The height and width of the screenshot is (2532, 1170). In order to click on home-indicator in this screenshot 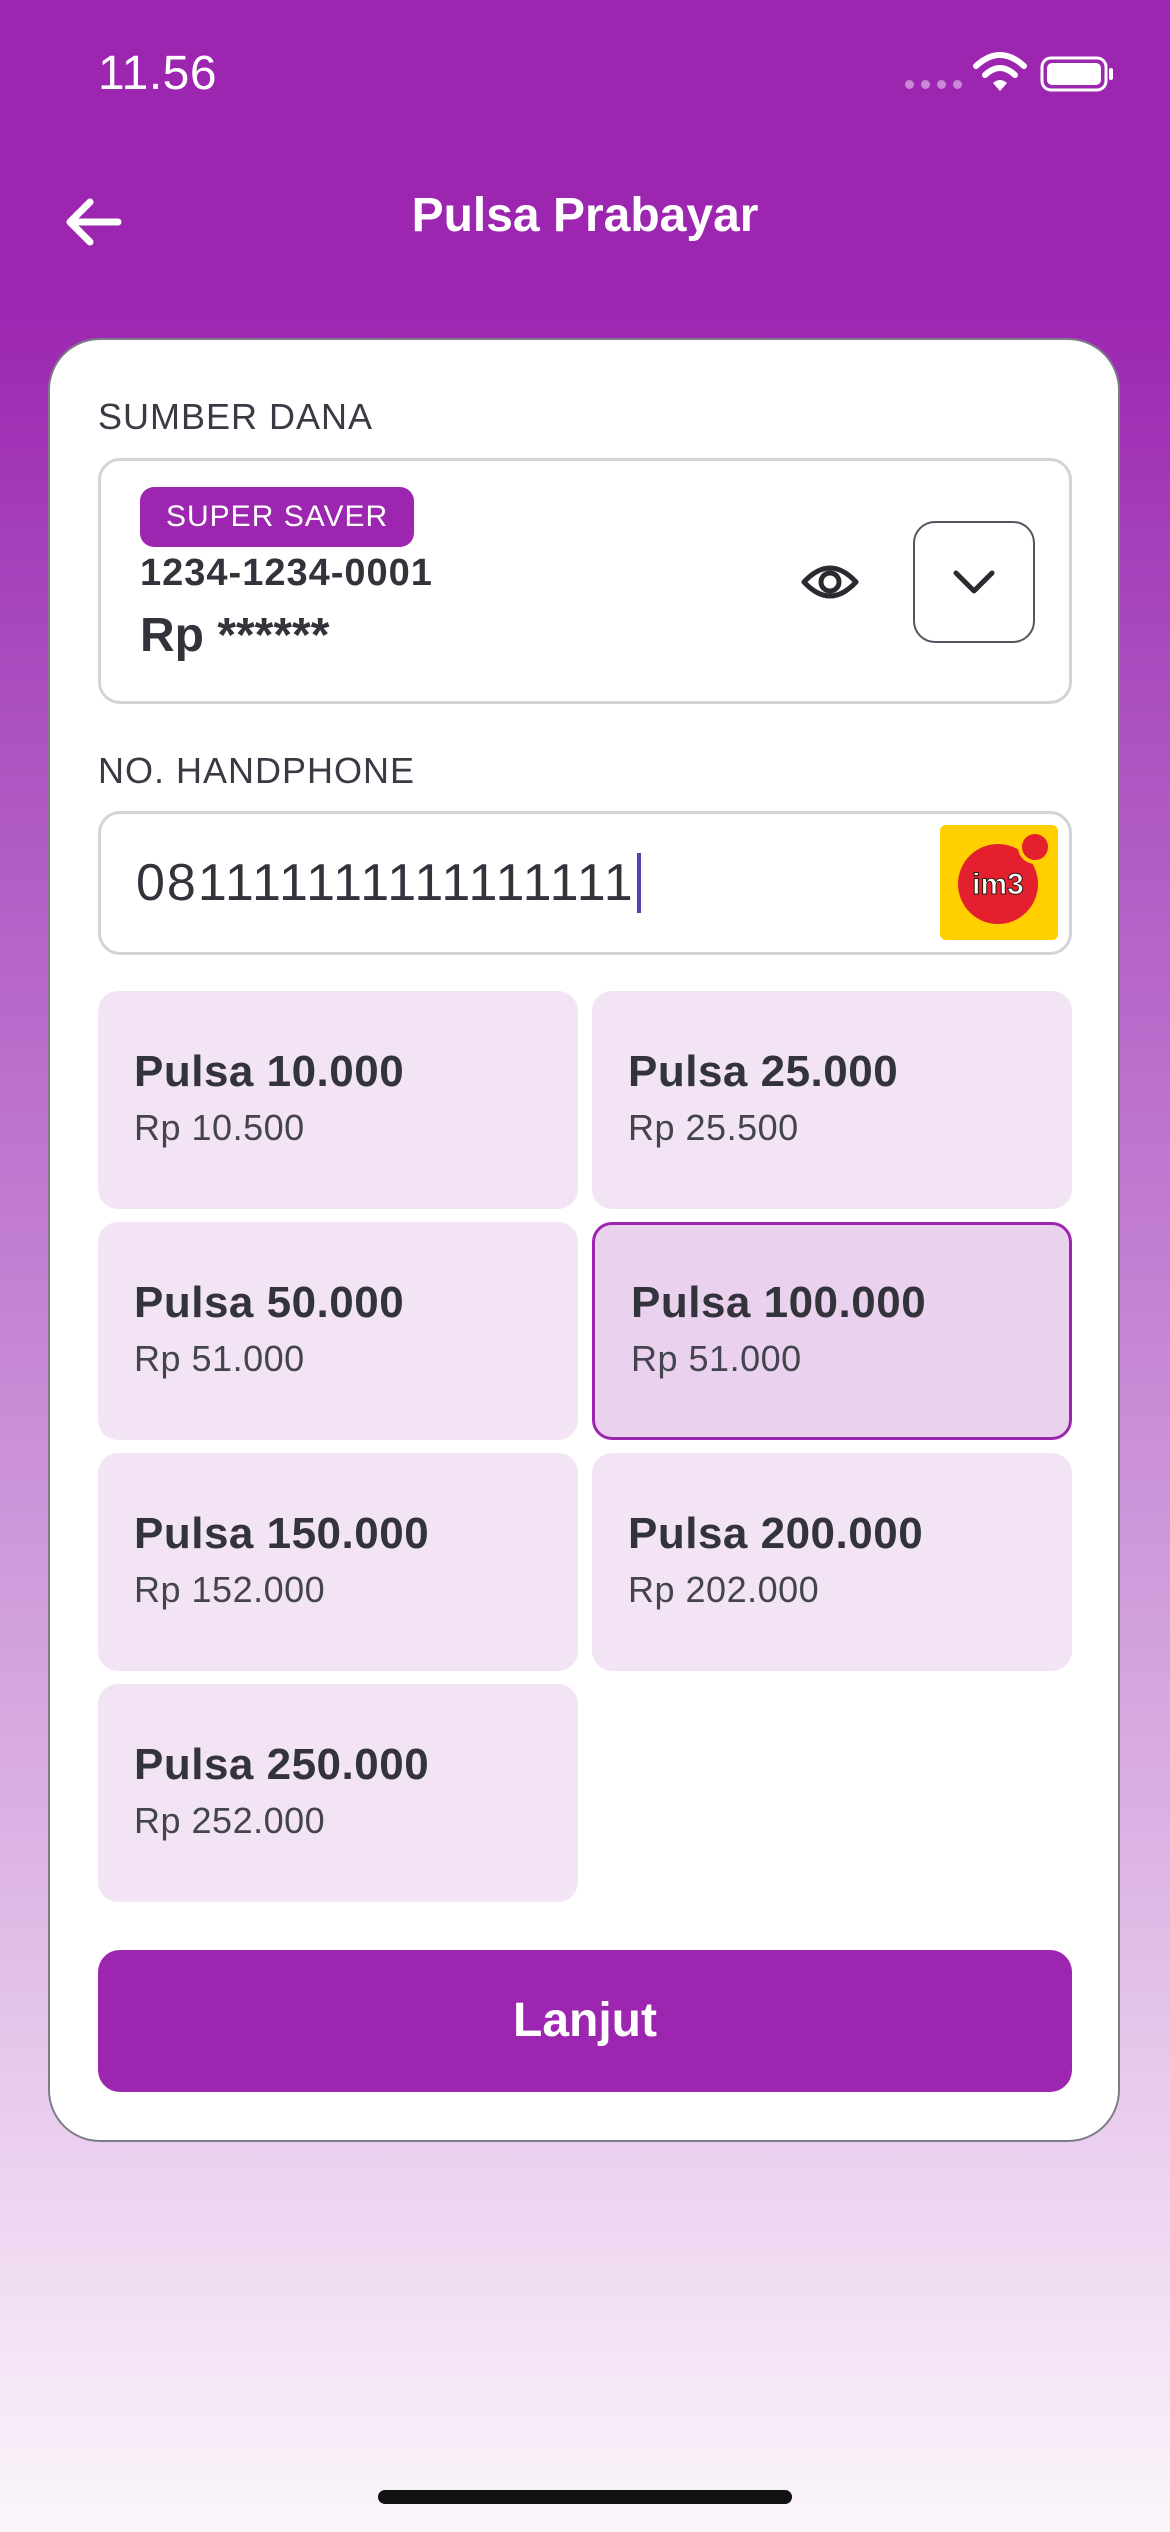, I will do `click(585, 2497)`.